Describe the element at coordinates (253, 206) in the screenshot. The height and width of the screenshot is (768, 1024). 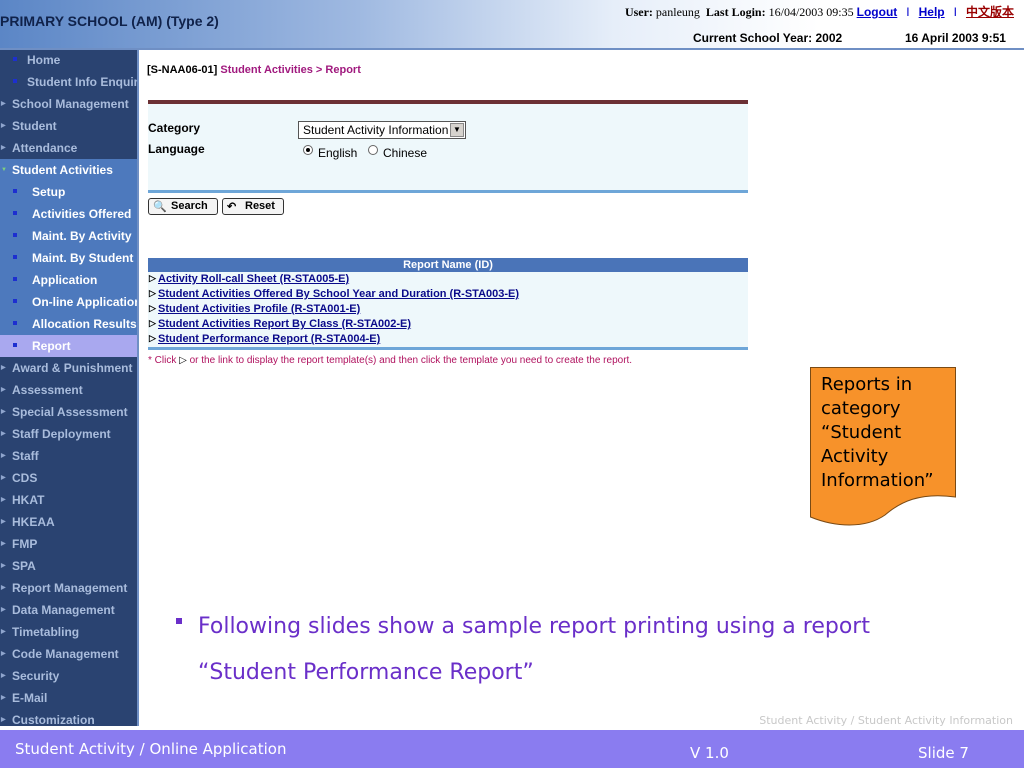
I see `reset-button: ↶ Reset` at that location.